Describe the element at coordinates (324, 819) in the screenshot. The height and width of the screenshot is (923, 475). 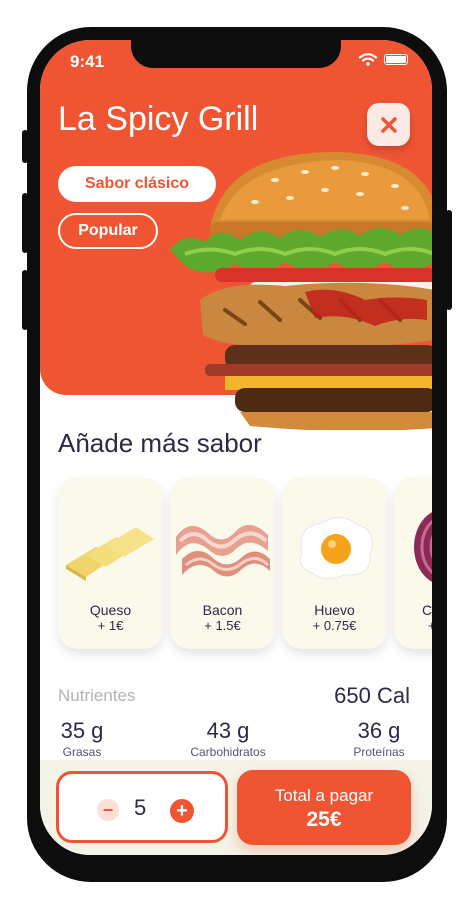
I see `pay-total: 25€` at that location.